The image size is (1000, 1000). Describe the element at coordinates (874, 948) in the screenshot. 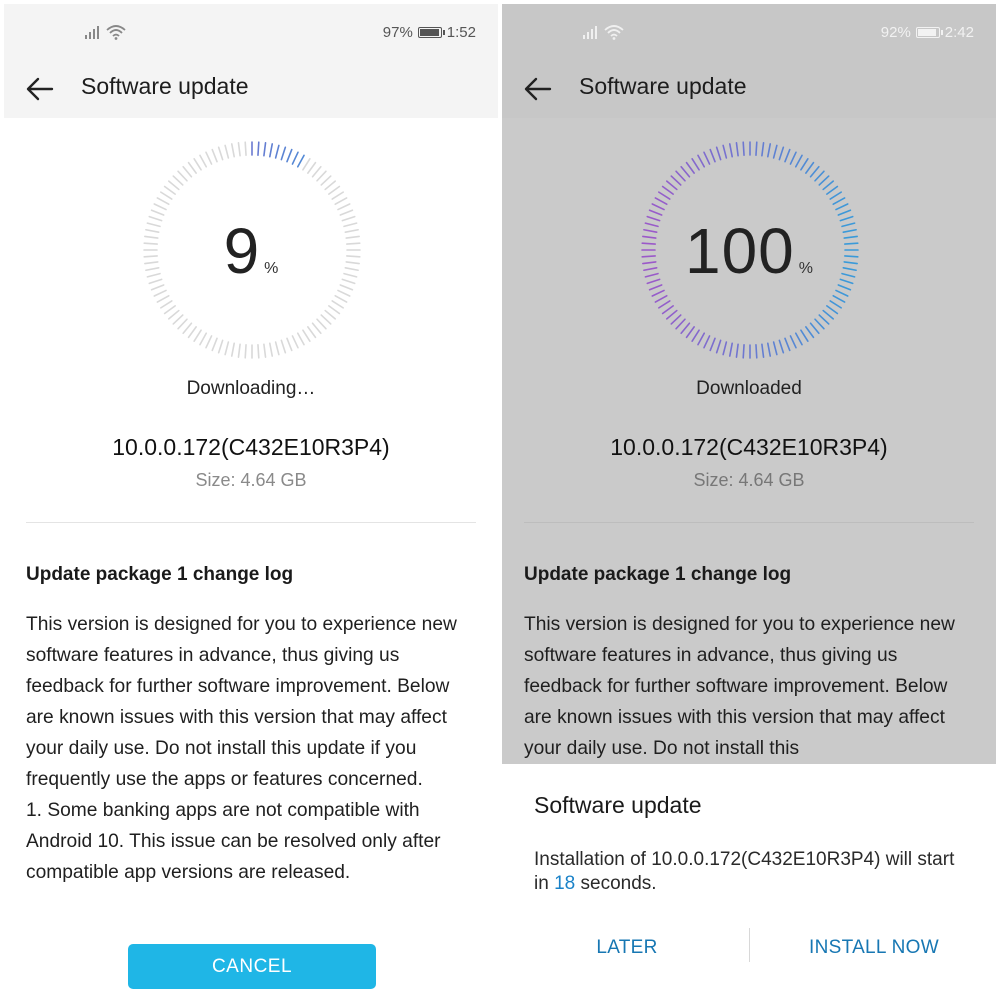

I see `install-now-button: INSTALL NOW` at that location.